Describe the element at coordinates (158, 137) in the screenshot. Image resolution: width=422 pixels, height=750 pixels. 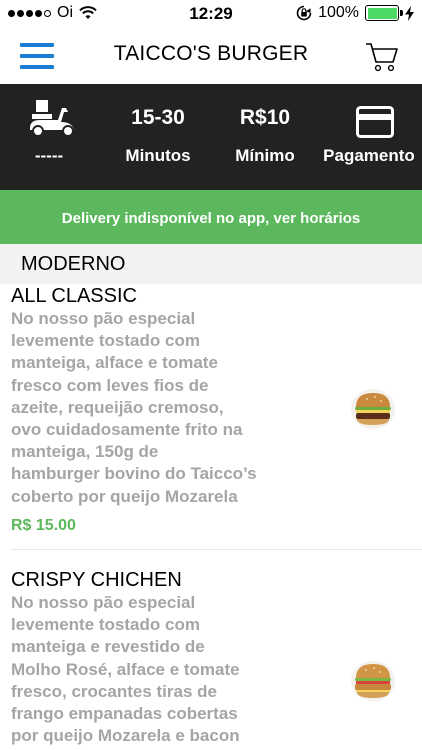
I see `delivery-time-info: 15-30 Minutos` at that location.